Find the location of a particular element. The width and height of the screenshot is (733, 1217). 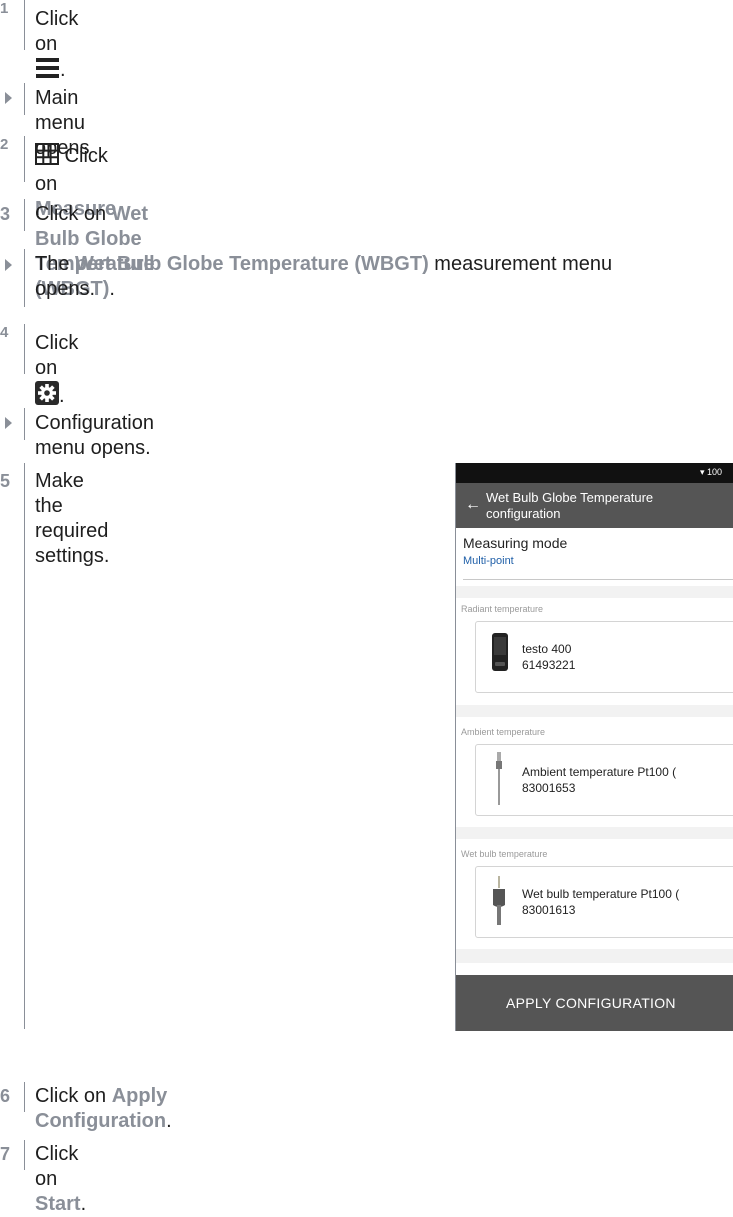

step-text: Click on Apply Configuration. is located at coordinates (103, 1108).